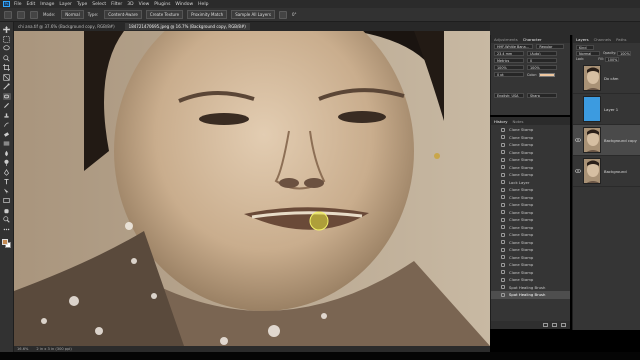 Image resolution: width=640 pixels, height=360 pixels. I want to click on kerning-field: Metrics, so click(509, 60).